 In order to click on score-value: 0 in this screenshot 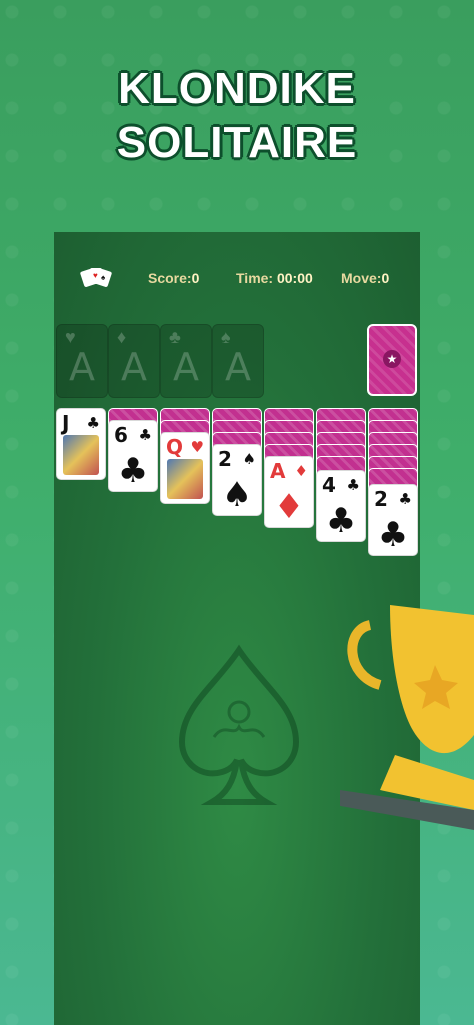, I will do `click(195, 278)`.